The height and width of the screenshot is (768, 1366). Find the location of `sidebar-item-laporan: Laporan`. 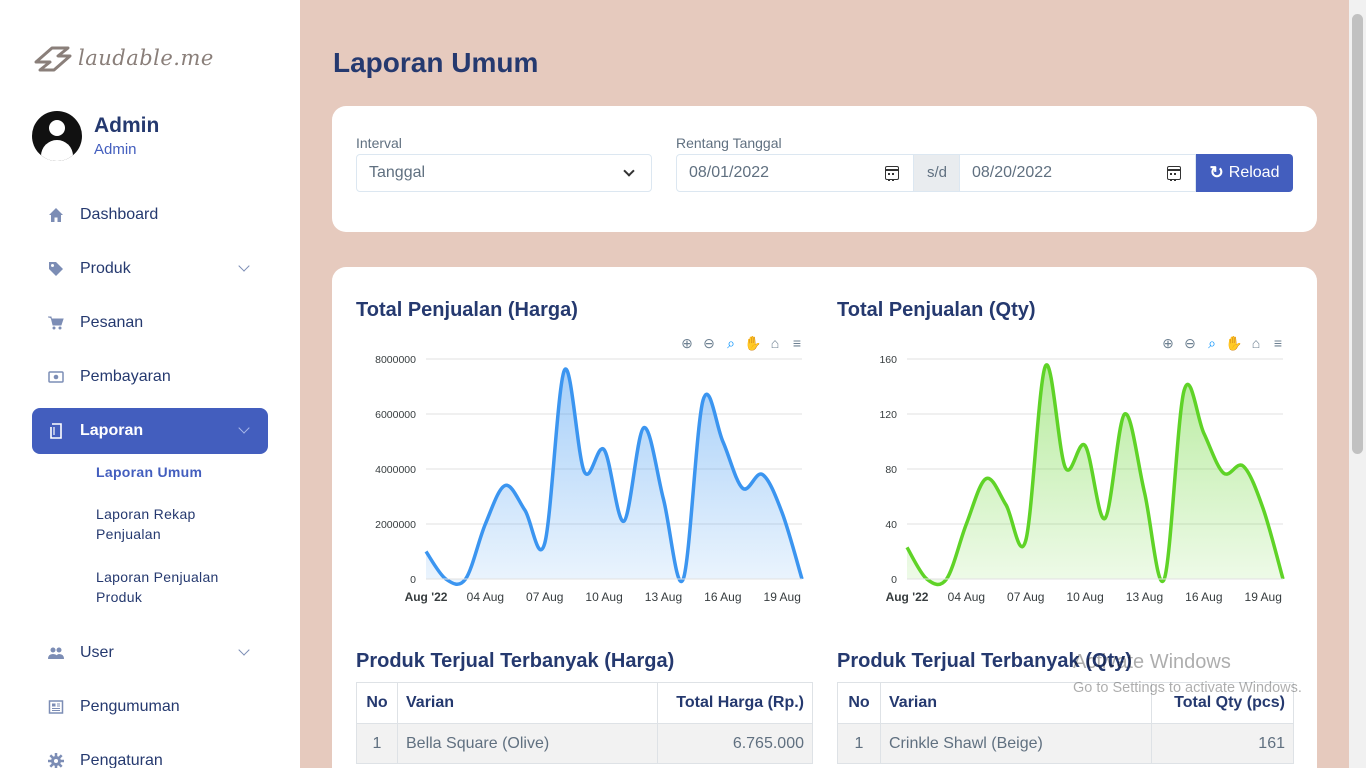

sidebar-item-laporan: Laporan is located at coordinates (150, 431).